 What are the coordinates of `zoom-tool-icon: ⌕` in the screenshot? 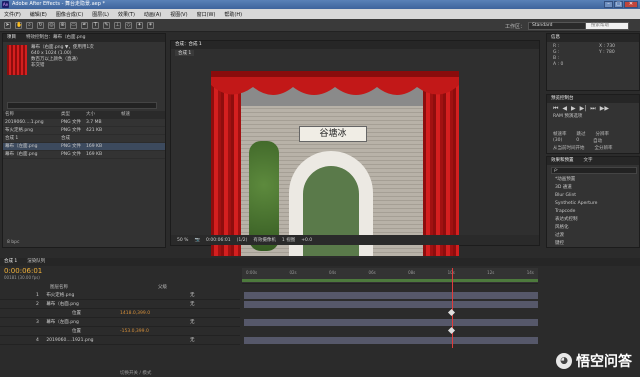 It's located at (29, 25).